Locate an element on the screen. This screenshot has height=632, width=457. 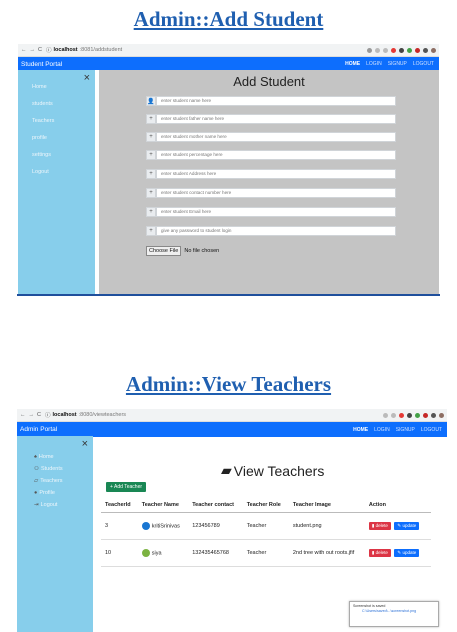
extensions-bar is located at coordinates (403, 50).